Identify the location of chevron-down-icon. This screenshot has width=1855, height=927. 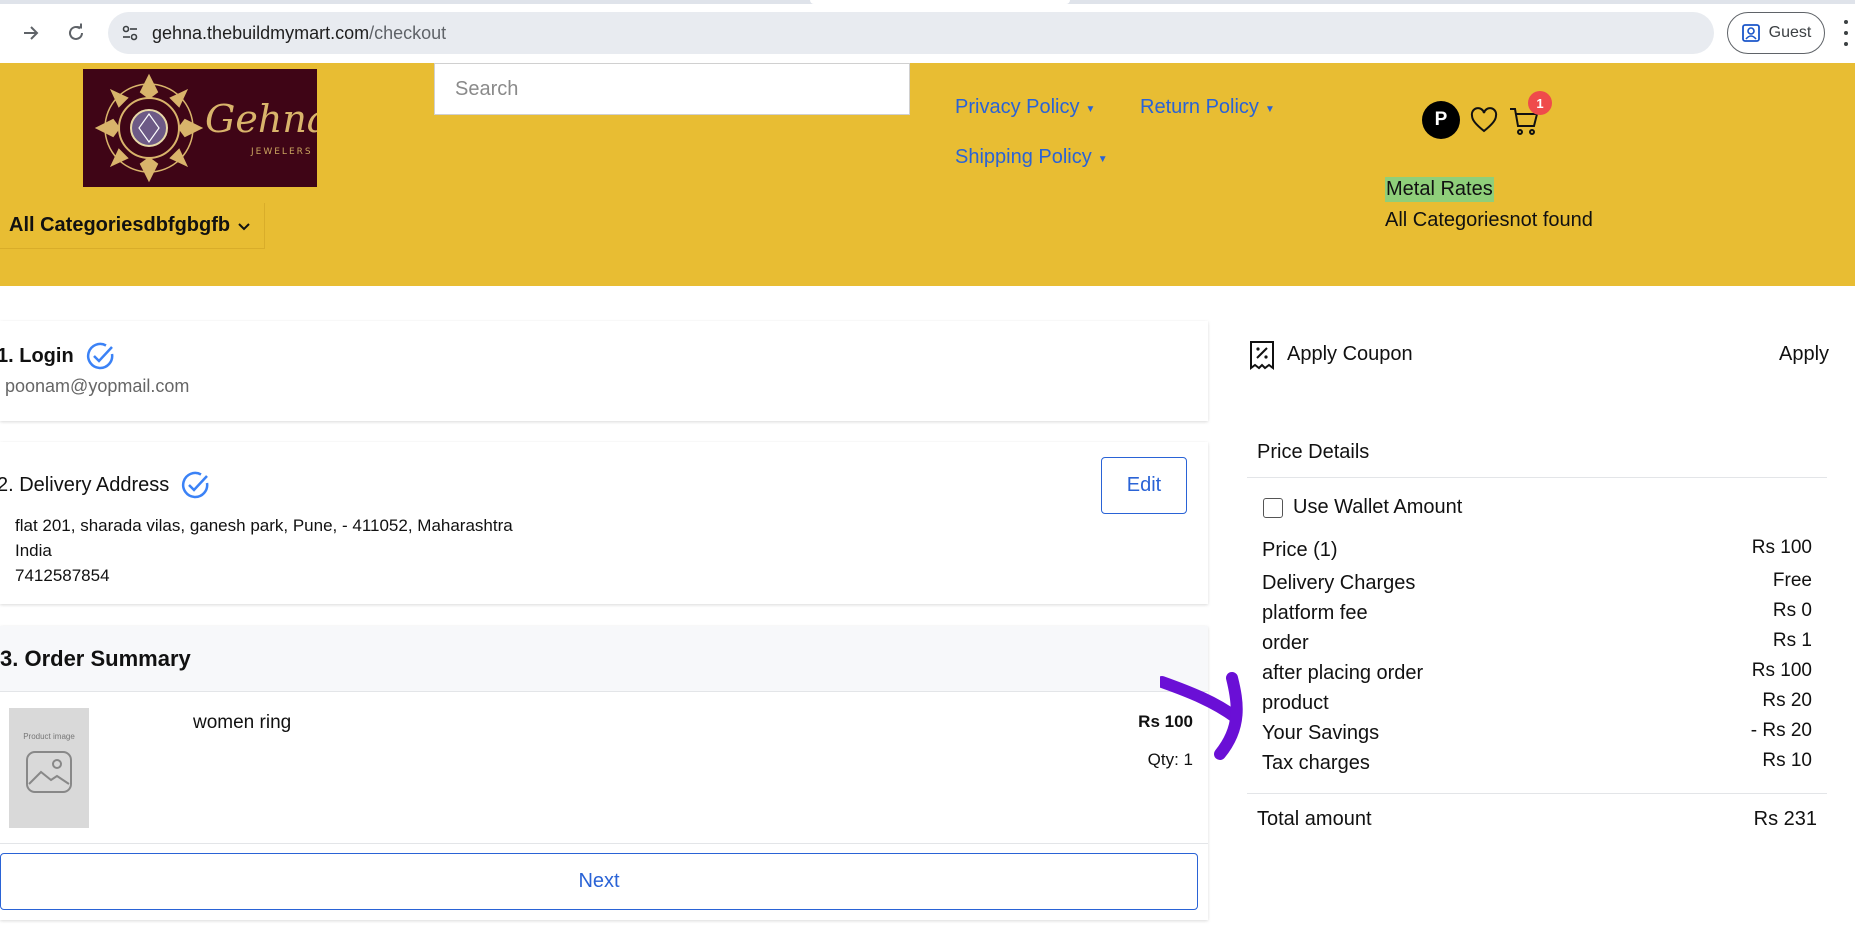
(244, 226).